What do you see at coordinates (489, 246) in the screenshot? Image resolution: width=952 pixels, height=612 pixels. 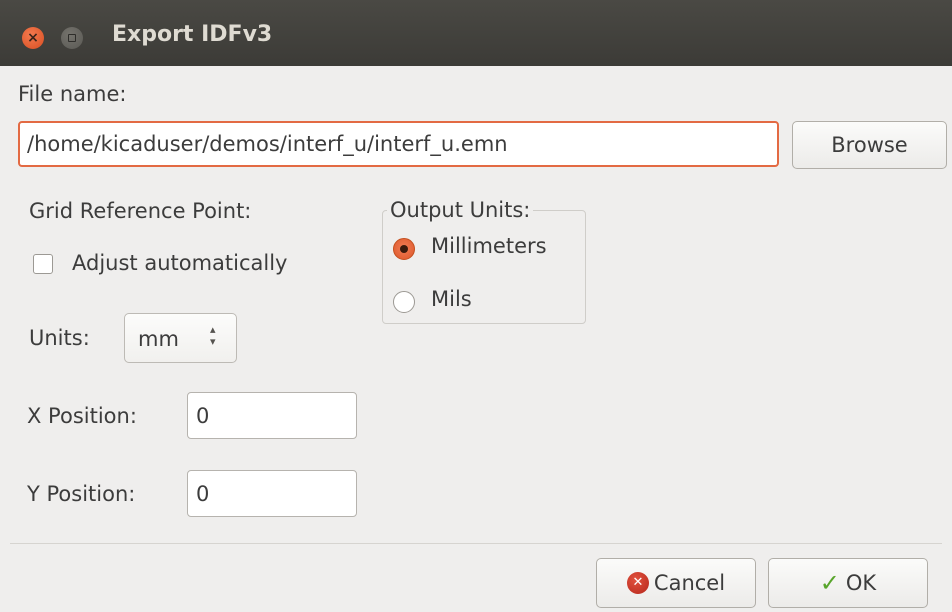 I see `millimeters-label: Millimeters` at bounding box center [489, 246].